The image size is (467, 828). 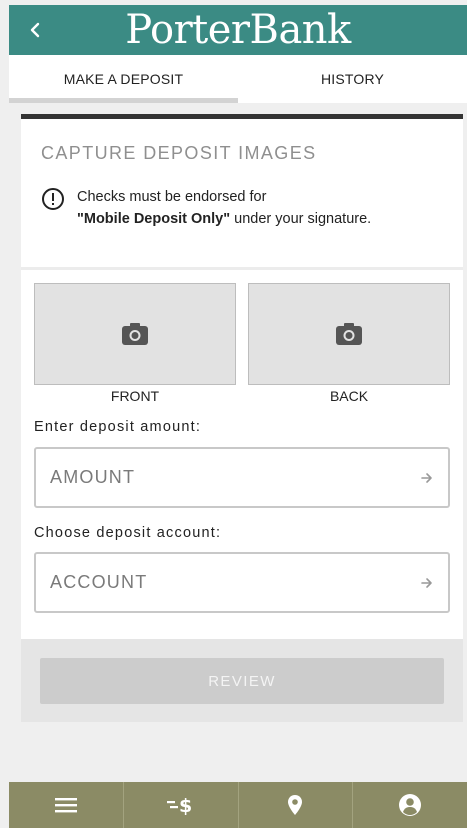 I want to click on location-pin-icon, so click(x=295, y=805).